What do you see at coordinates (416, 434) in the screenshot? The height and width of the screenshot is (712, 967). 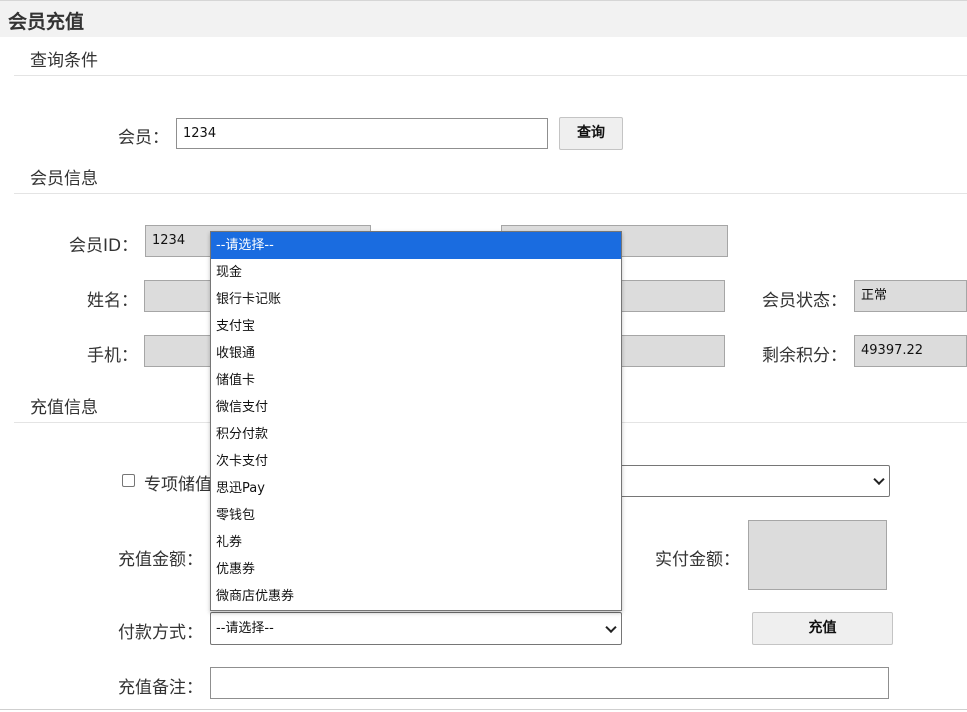 I see `dropdown-option: 积分付款` at bounding box center [416, 434].